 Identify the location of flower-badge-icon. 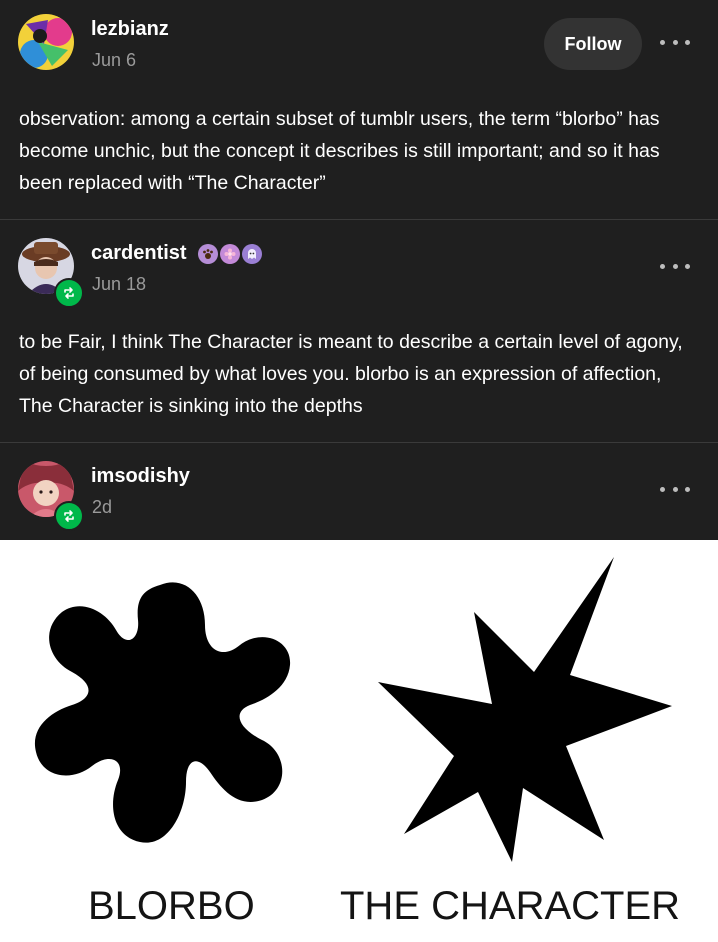
(230, 254).